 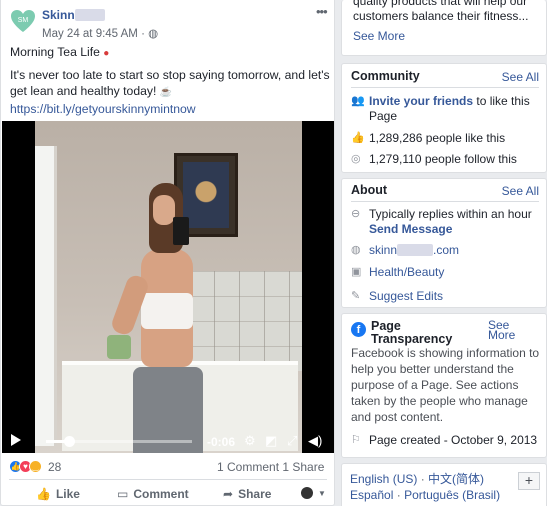 What do you see at coordinates (356, 214) in the screenshot?
I see `message-icon: ⊖` at bounding box center [356, 214].